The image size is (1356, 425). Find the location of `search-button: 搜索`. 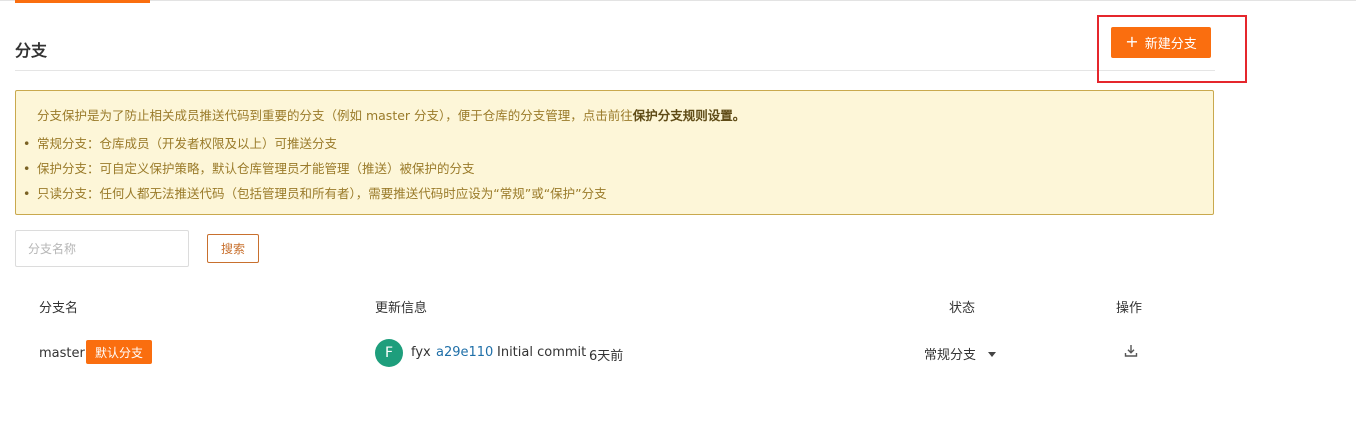

search-button: 搜索 is located at coordinates (233, 248).